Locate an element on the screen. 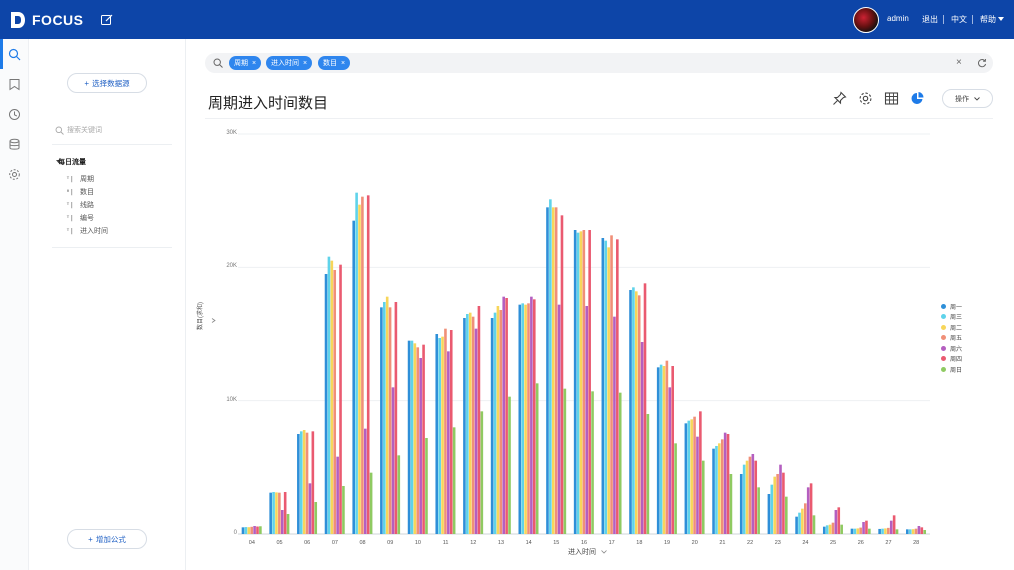 This screenshot has height=570, width=1014. pin-icon is located at coordinates (839, 98).